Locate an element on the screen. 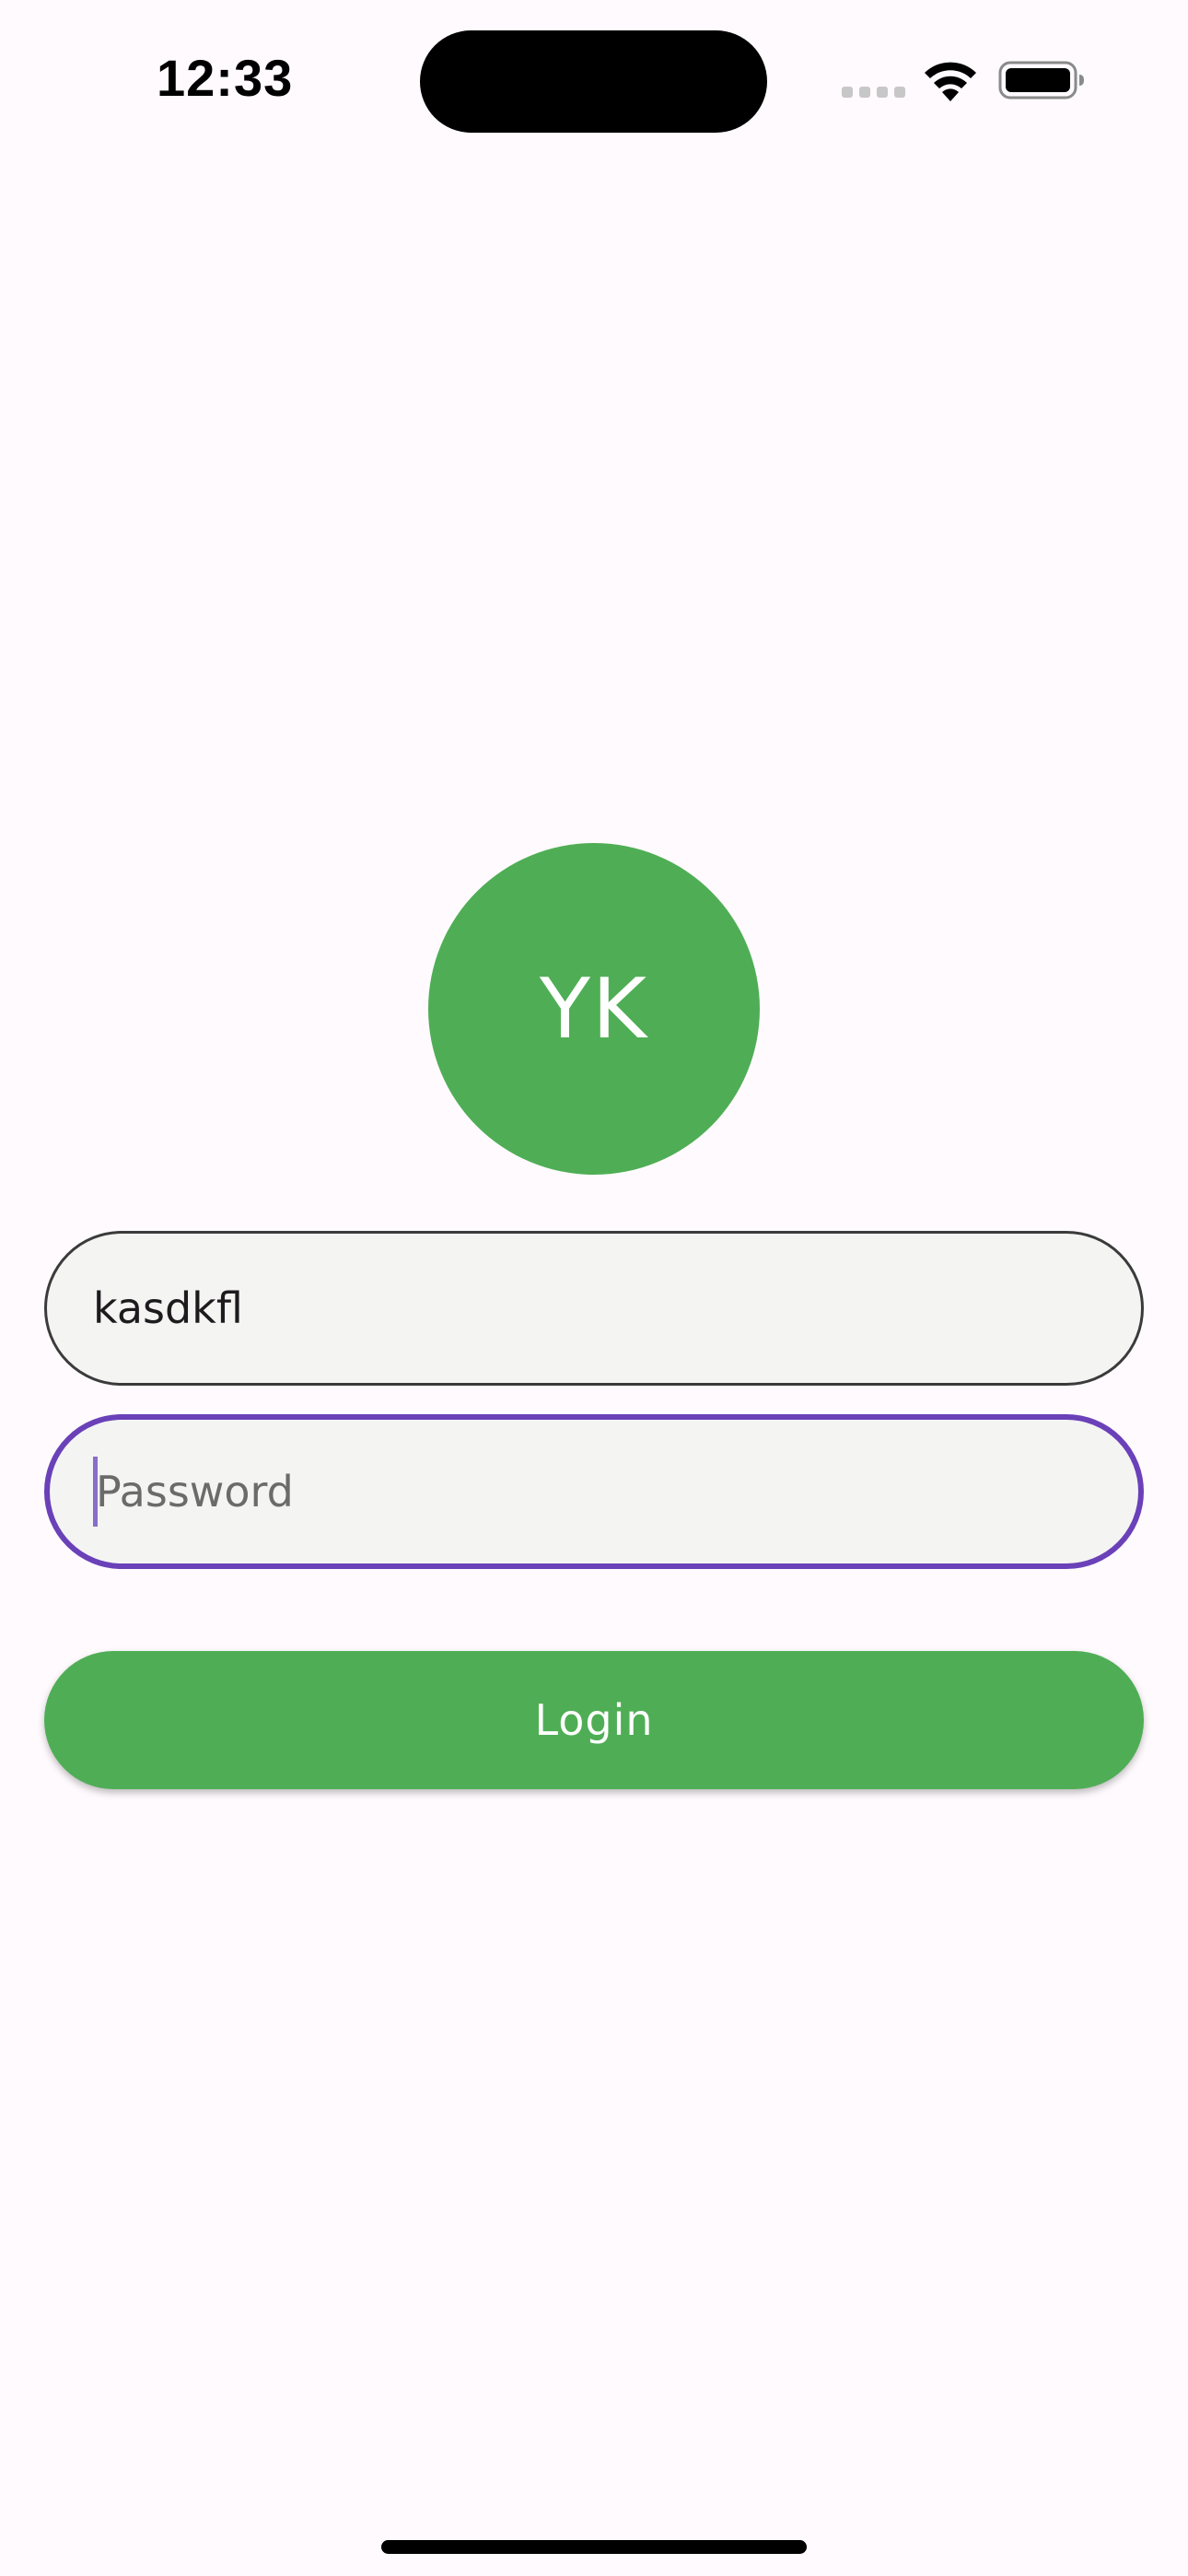 The image size is (1188, 2576). battery-icon is located at coordinates (1041, 80).